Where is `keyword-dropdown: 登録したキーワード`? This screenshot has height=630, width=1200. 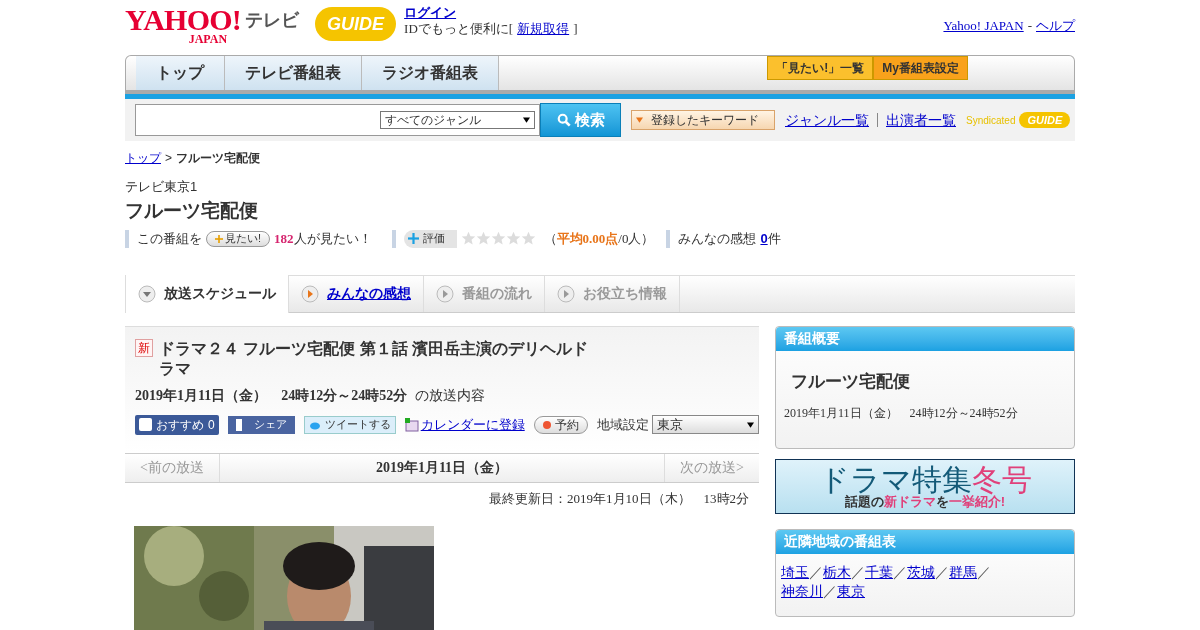 keyword-dropdown: 登録したキーワード is located at coordinates (703, 120).